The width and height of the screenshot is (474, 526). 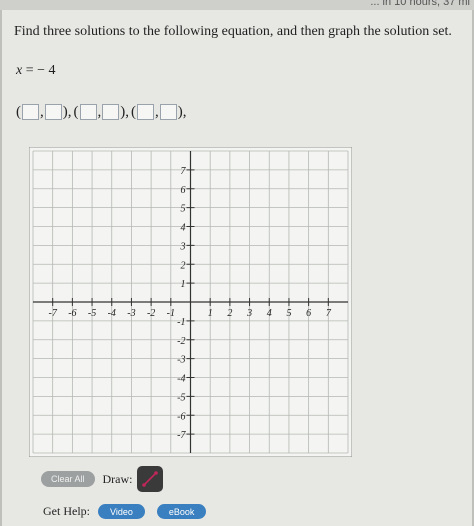 I want to click on line-tool-icon, so click(x=149, y=479).